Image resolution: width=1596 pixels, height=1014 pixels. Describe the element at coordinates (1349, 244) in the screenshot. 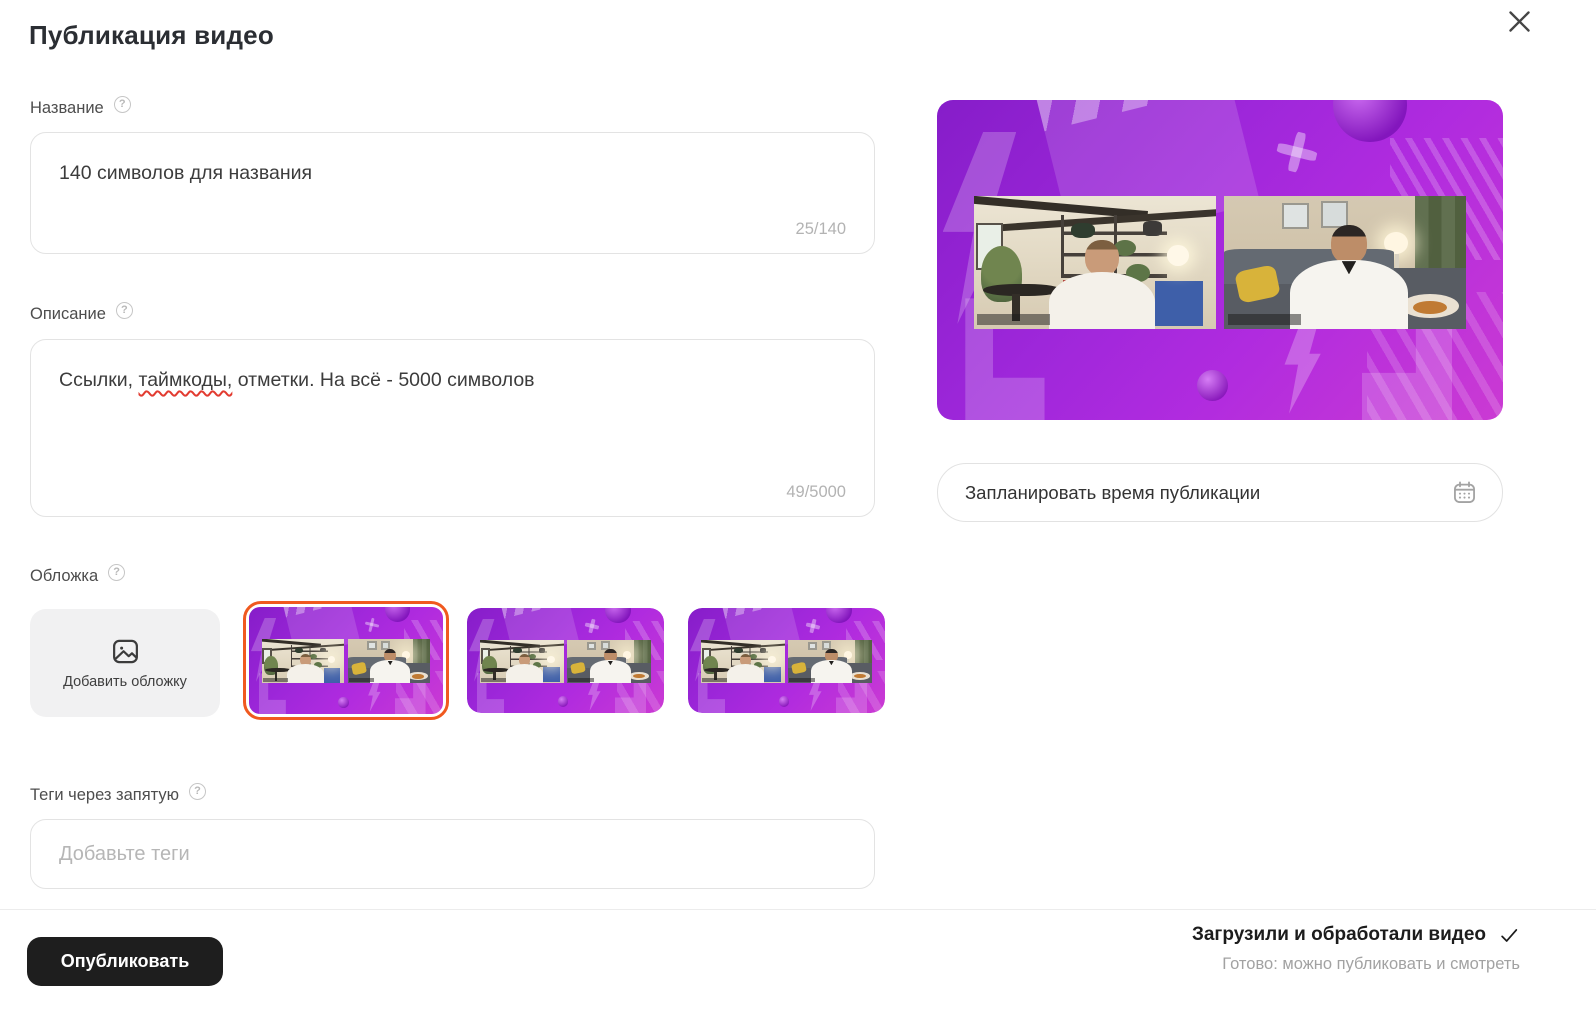

I see `person-right` at that location.